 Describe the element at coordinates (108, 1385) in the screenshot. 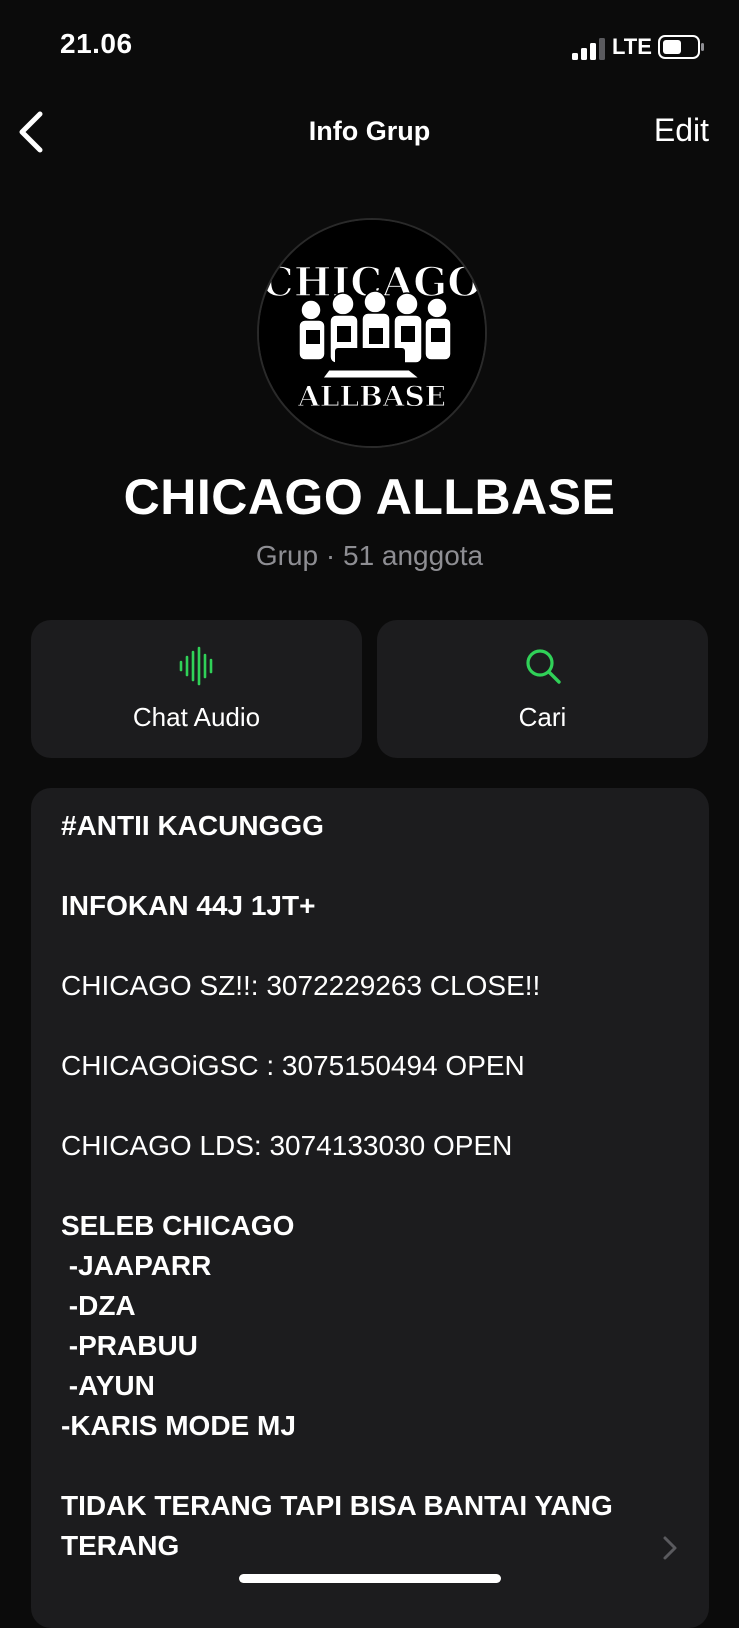

I see `description-line: -AYUN` at that location.